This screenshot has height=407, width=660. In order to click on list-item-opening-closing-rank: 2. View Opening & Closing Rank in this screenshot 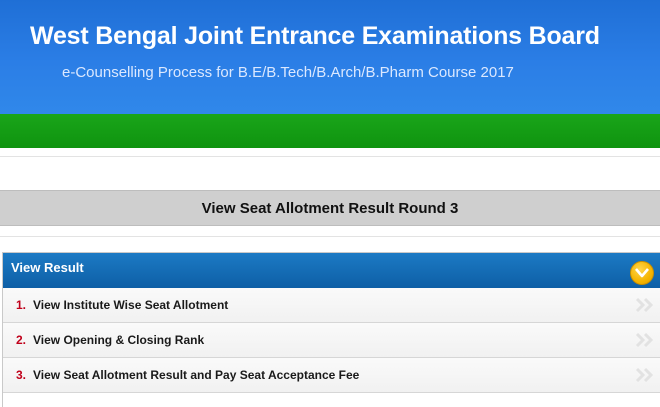, I will do `click(331, 340)`.